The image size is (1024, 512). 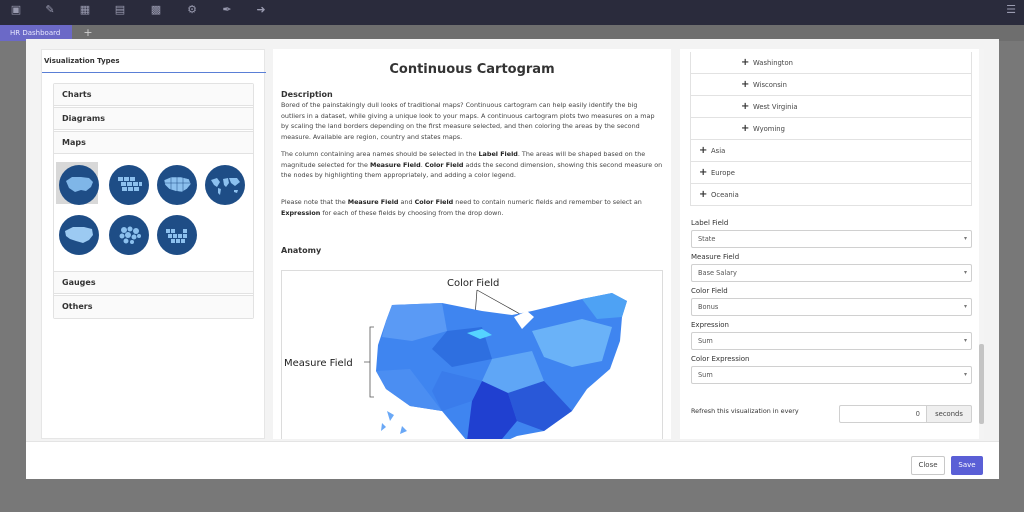 I want to click on map-thumb-world, so click(x=223, y=183).